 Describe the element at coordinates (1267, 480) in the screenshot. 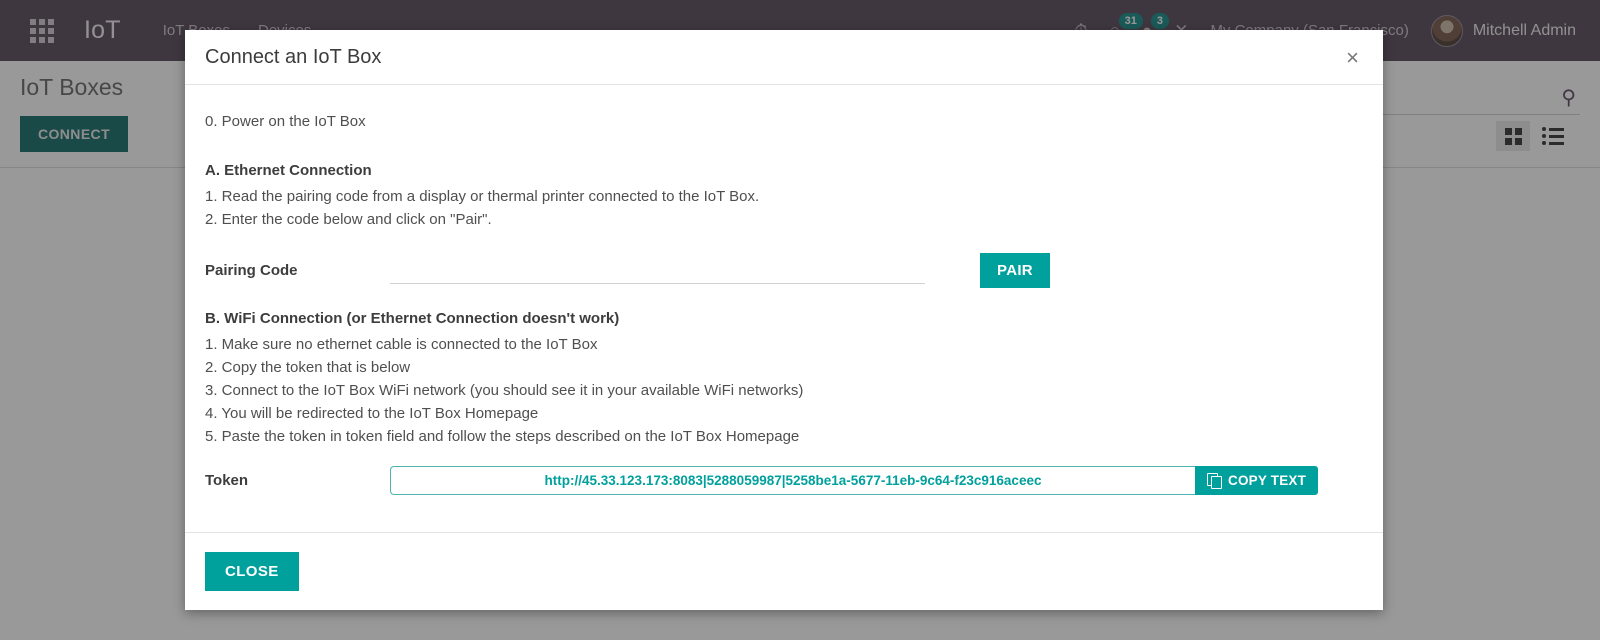

I see `copy-text-label: COPY TEXT` at that location.